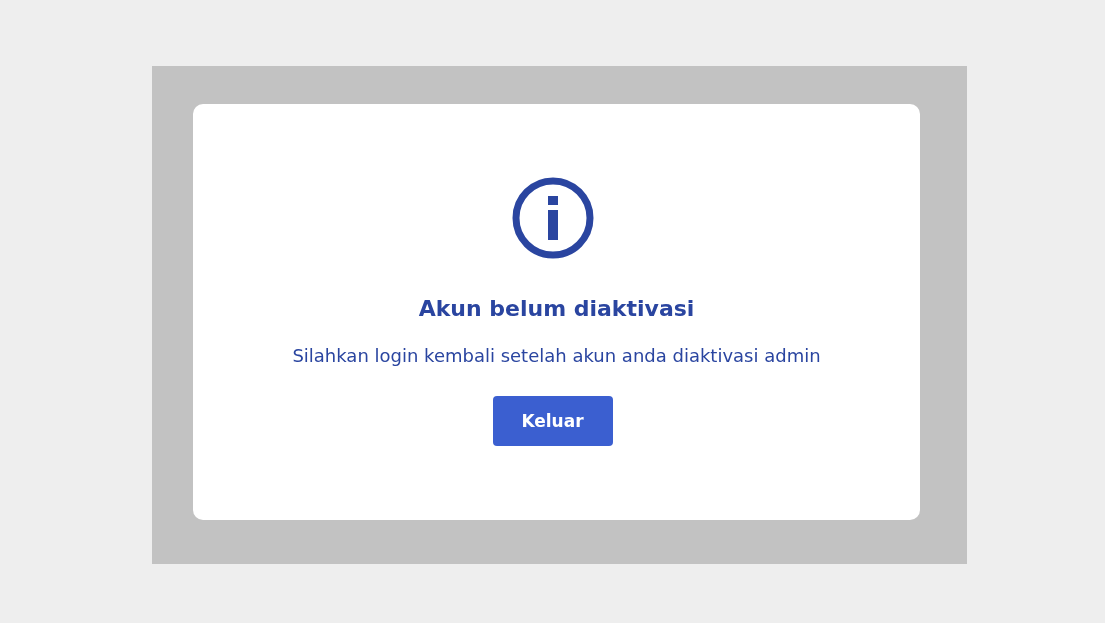  What do you see at coordinates (556, 308) in the screenshot?
I see `dialog-title: Akun belum diaktivasi` at bounding box center [556, 308].